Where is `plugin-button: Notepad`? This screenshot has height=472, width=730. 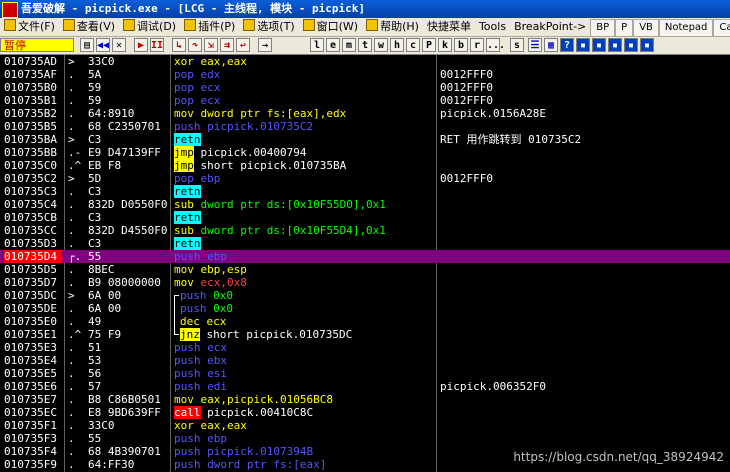
plugin-button: Notepad is located at coordinates (686, 27).